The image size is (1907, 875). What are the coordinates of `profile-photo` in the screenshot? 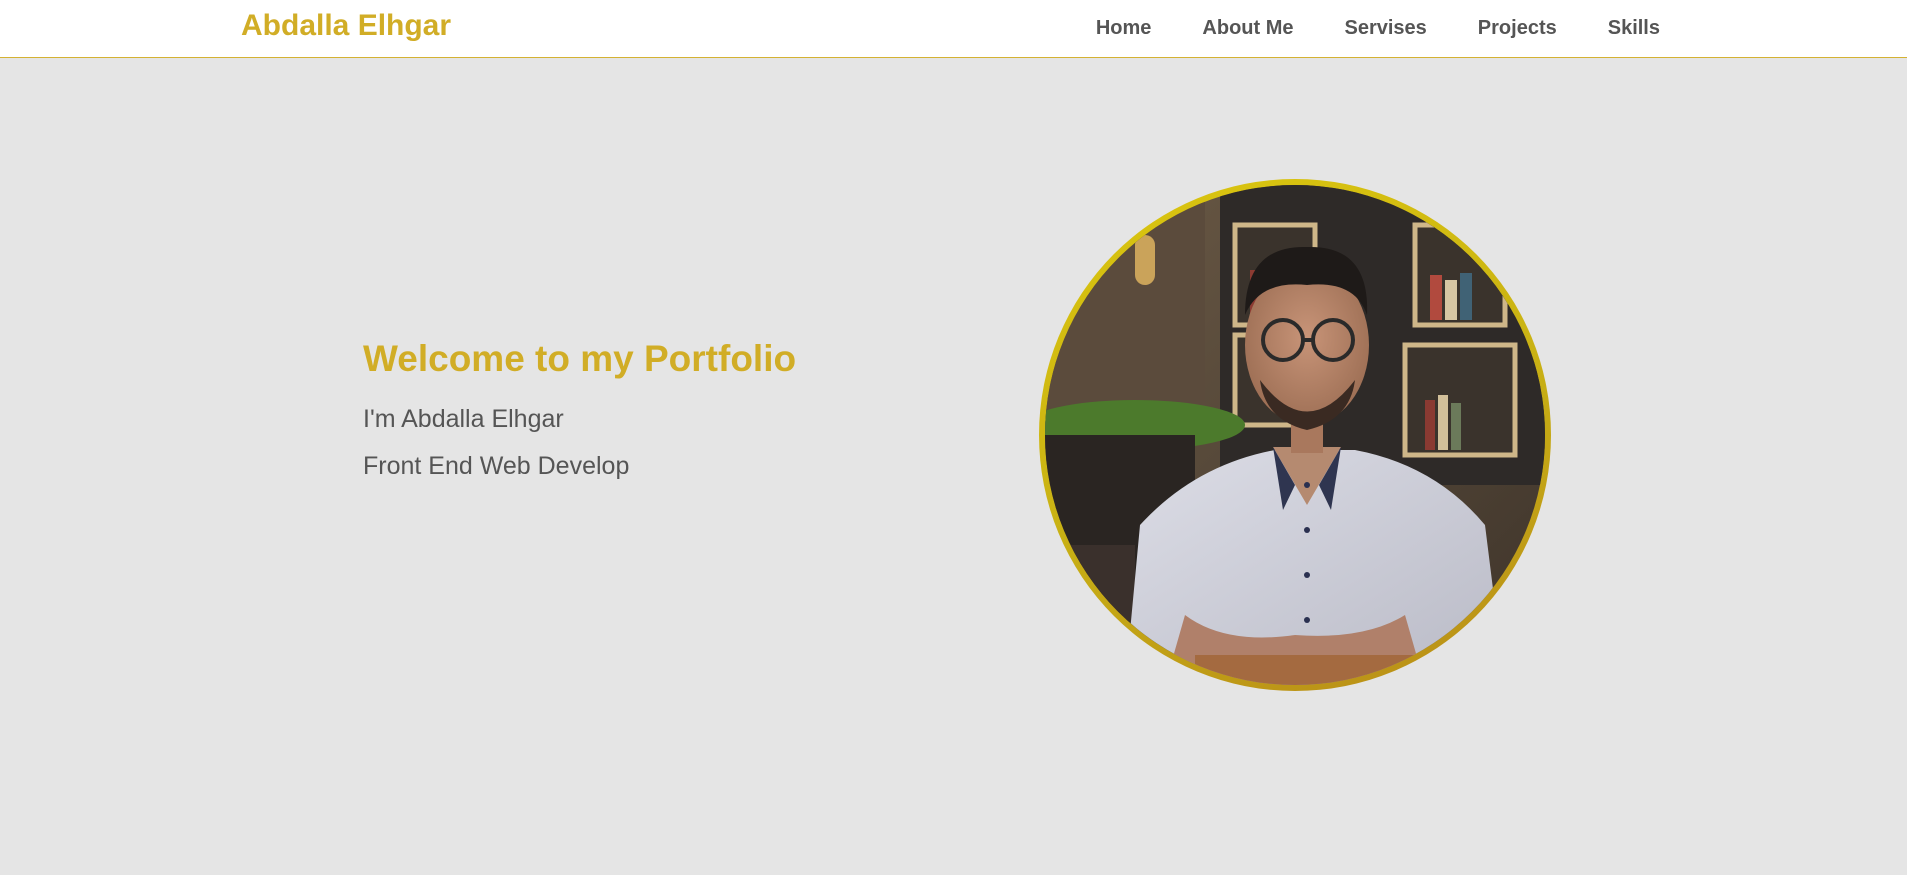 It's located at (1295, 435).